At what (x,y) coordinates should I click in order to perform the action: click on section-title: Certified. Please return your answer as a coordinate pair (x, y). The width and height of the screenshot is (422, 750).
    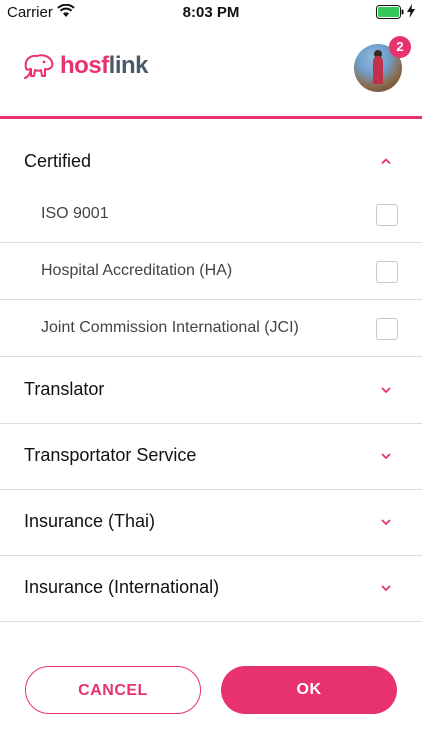
    Looking at the image, I should click on (58, 161).